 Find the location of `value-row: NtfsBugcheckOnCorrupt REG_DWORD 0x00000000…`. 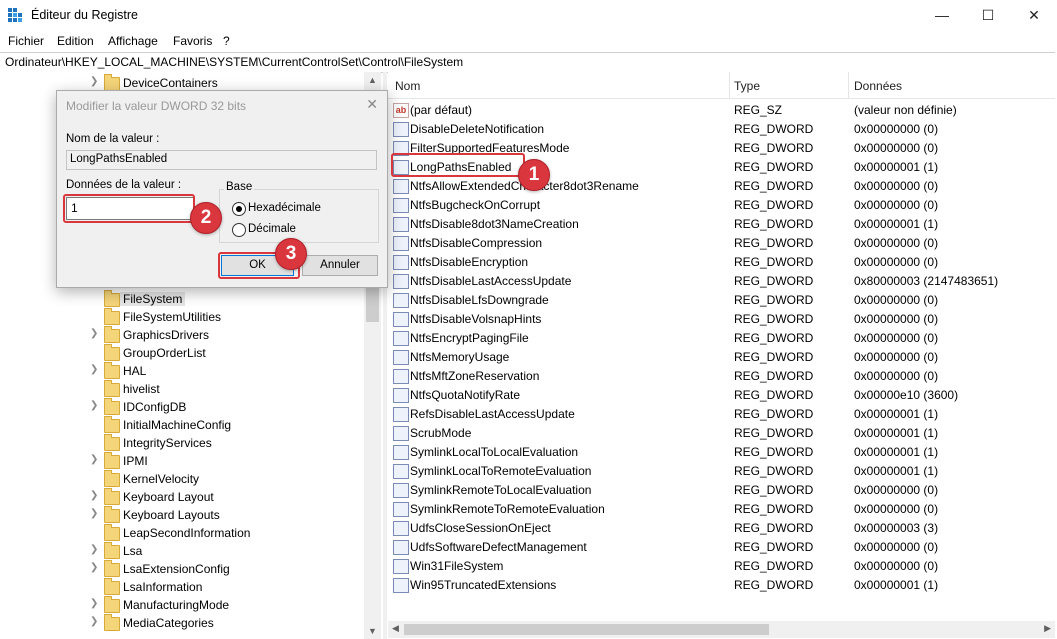

value-row: NtfsBugcheckOnCorrupt REG_DWORD 0x00000000… is located at coordinates (721, 204).